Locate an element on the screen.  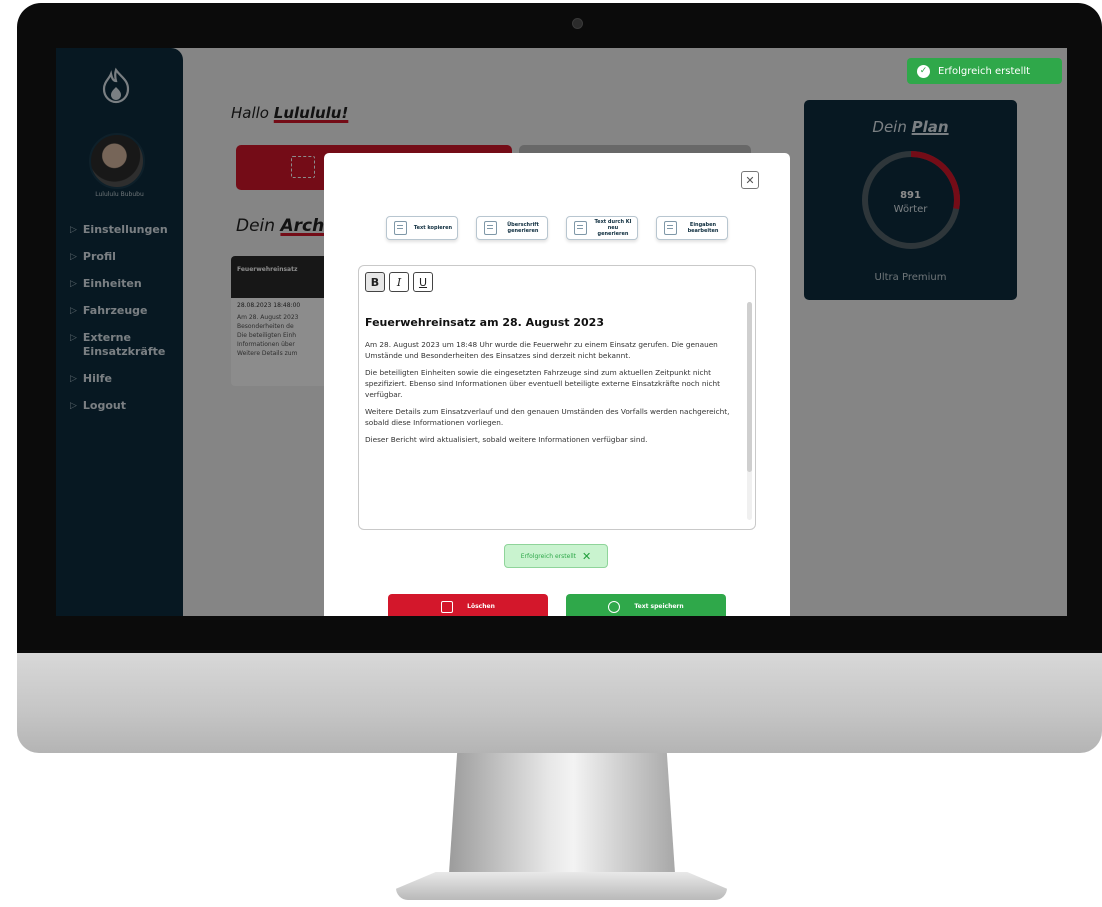
monitor-chin is located at coordinates (559, 703).